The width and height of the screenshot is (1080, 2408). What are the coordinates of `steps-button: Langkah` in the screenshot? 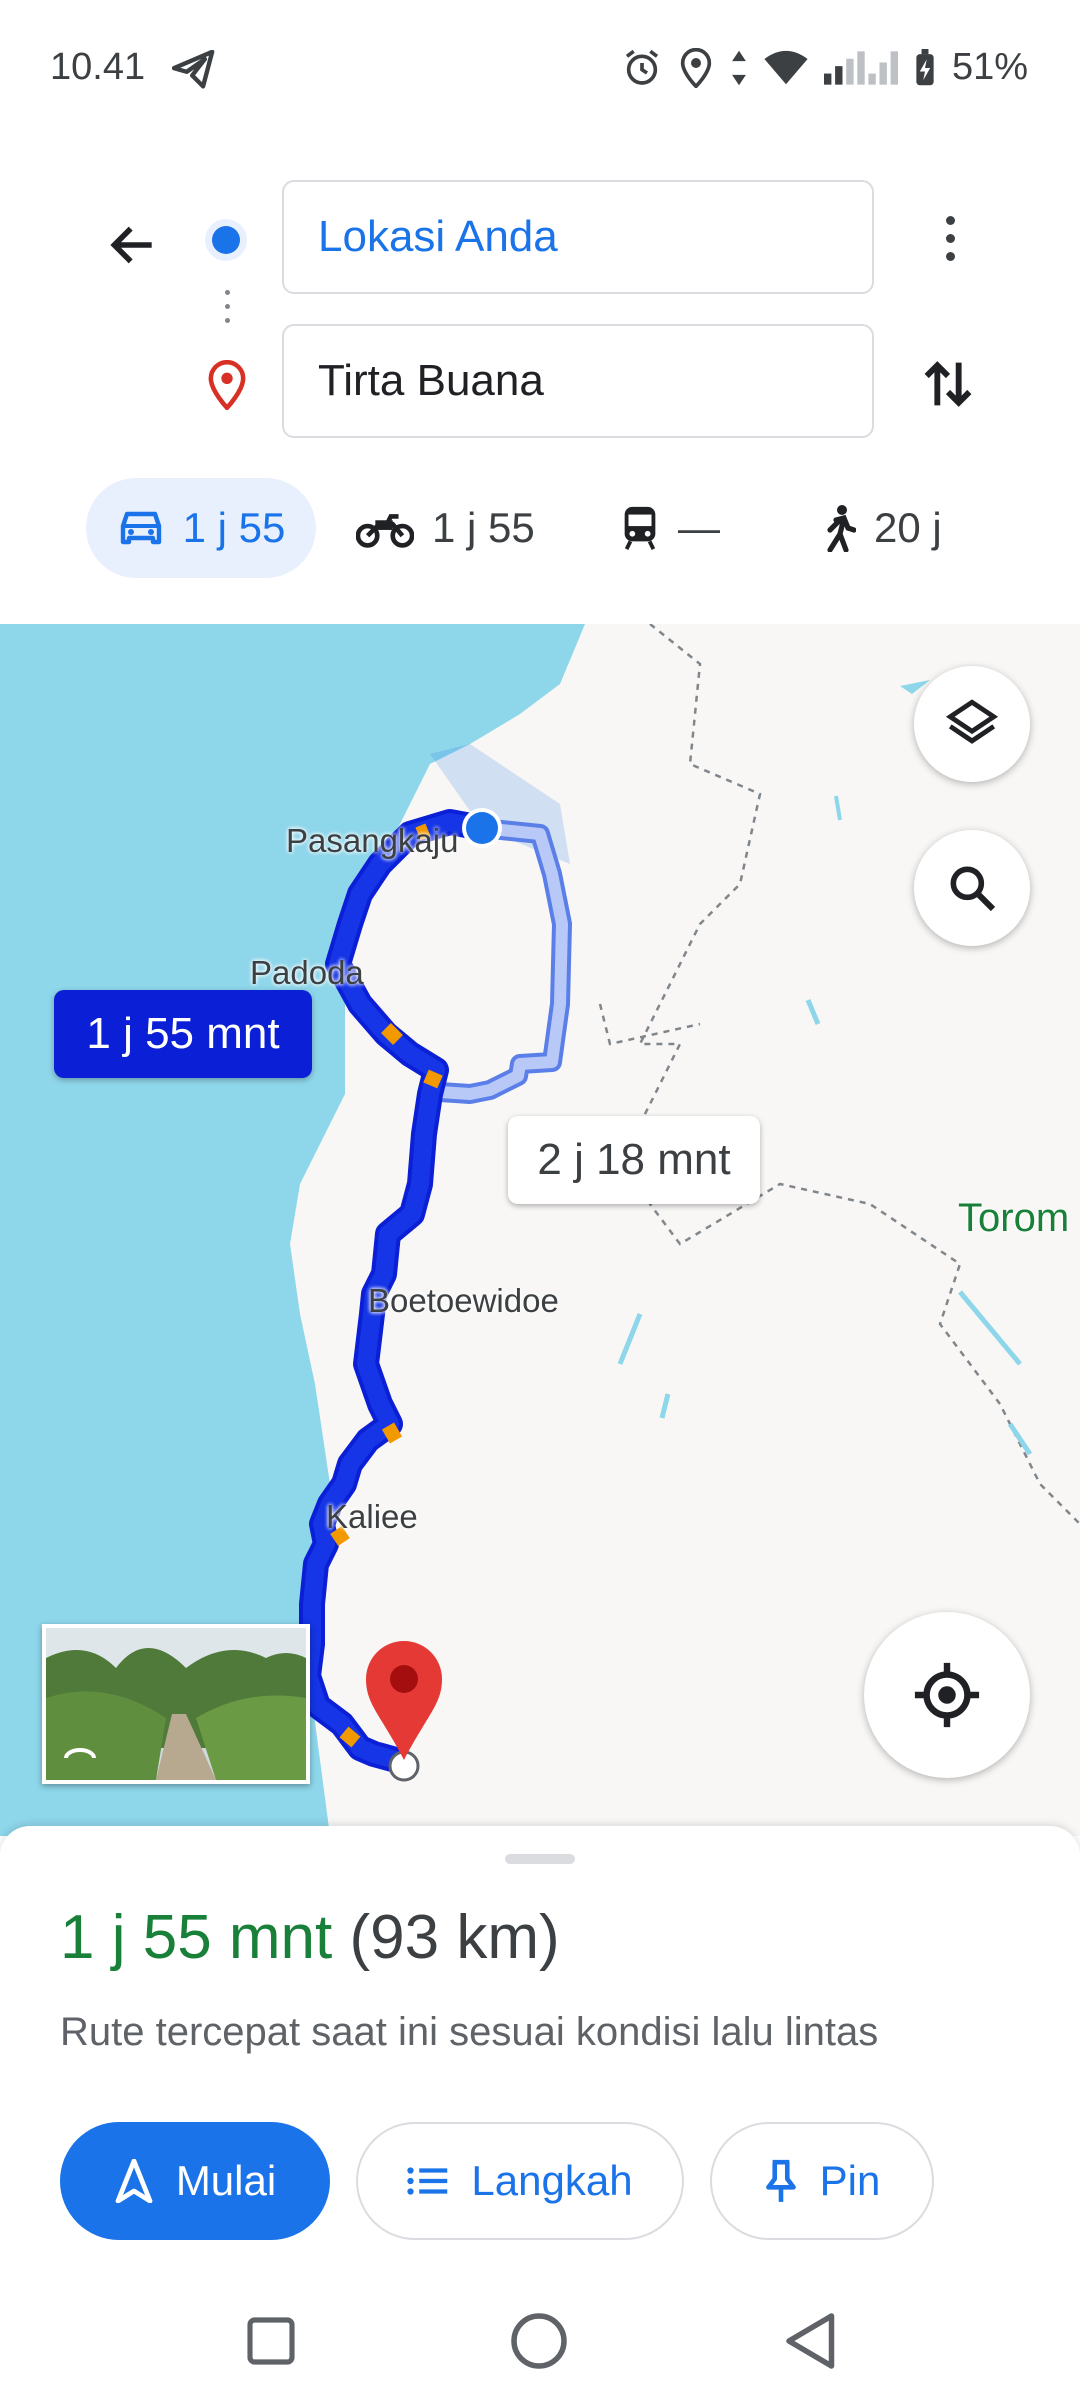 It's located at (520, 2181).